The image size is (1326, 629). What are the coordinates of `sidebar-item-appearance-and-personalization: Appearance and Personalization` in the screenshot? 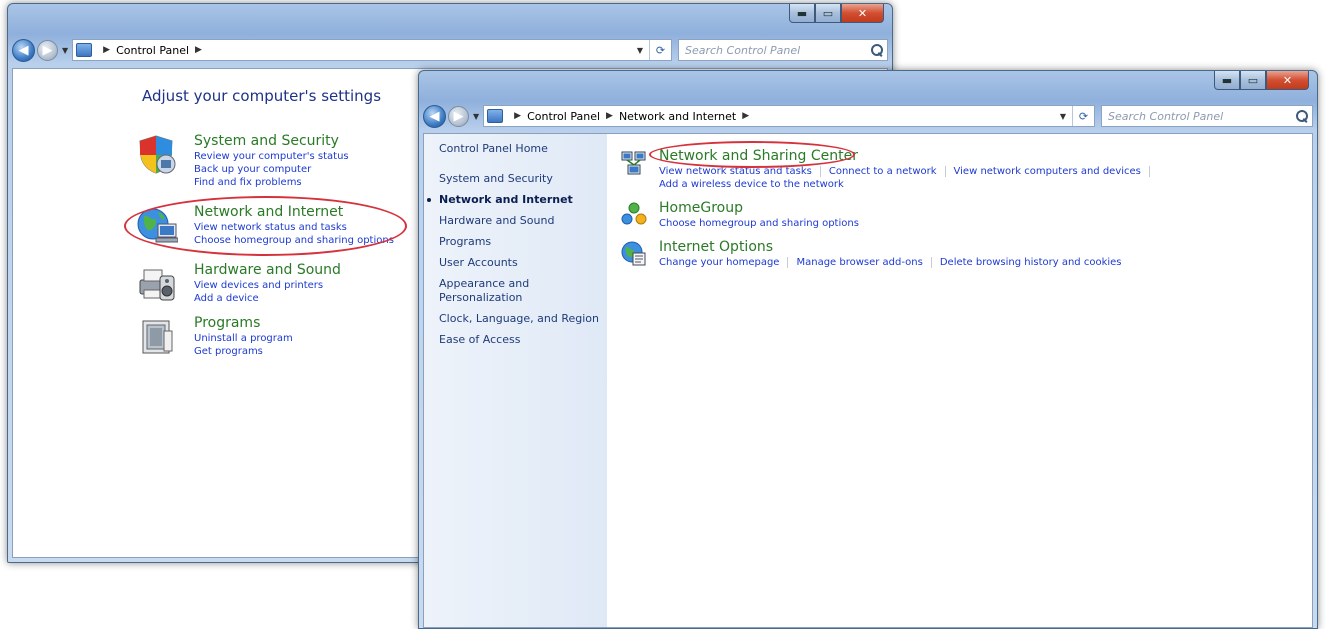 It's located at (484, 291).